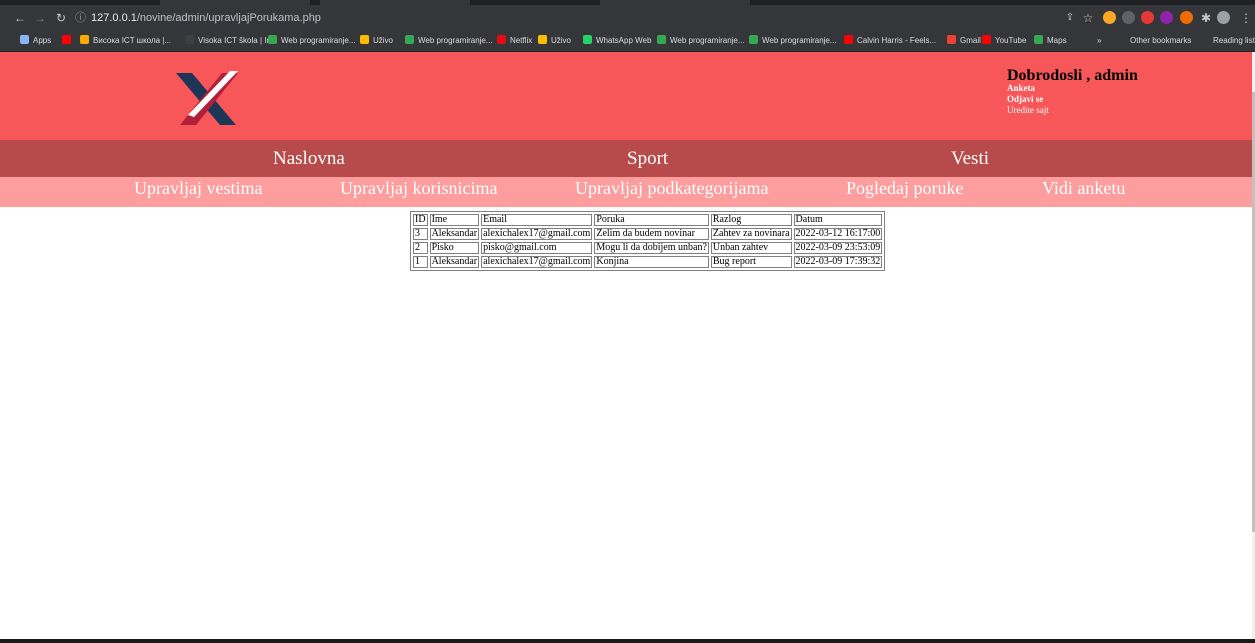 Image resolution: width=1255 pixels, height=643 pixels. What do you see at coordinates (1070, 18) in the screenshot?
I see `share-icon: ⇪` at bounding box center [1070, 18].